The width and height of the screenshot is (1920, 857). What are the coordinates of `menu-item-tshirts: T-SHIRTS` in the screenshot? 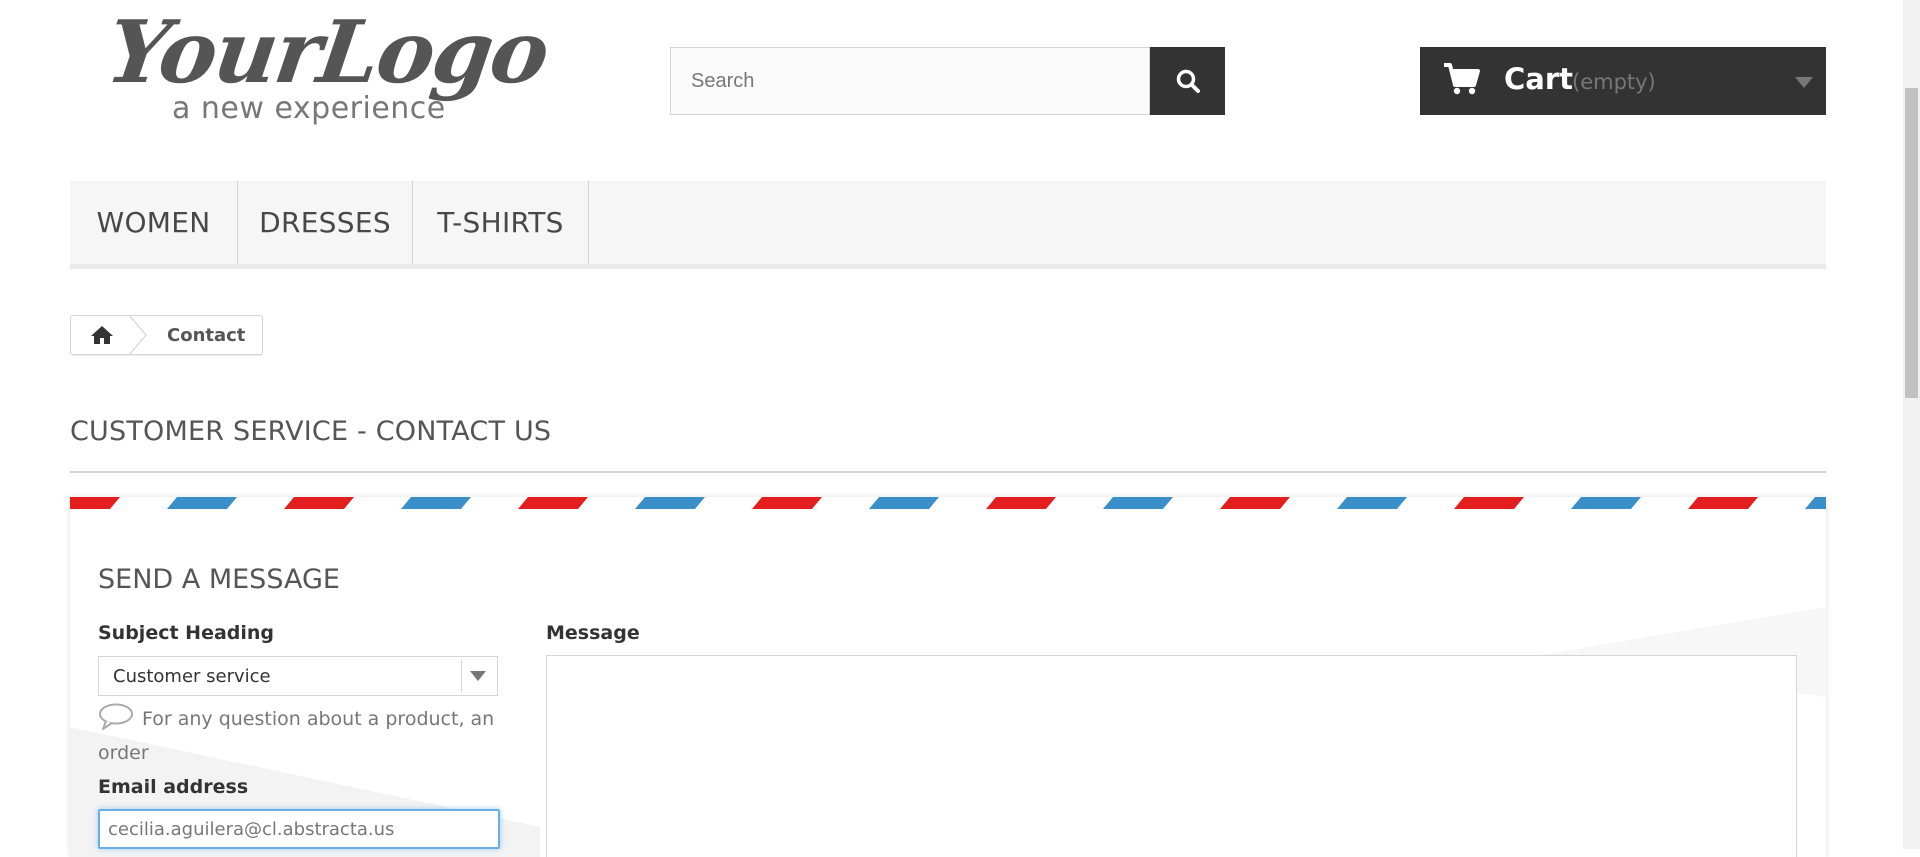 It's located at (501, 222).